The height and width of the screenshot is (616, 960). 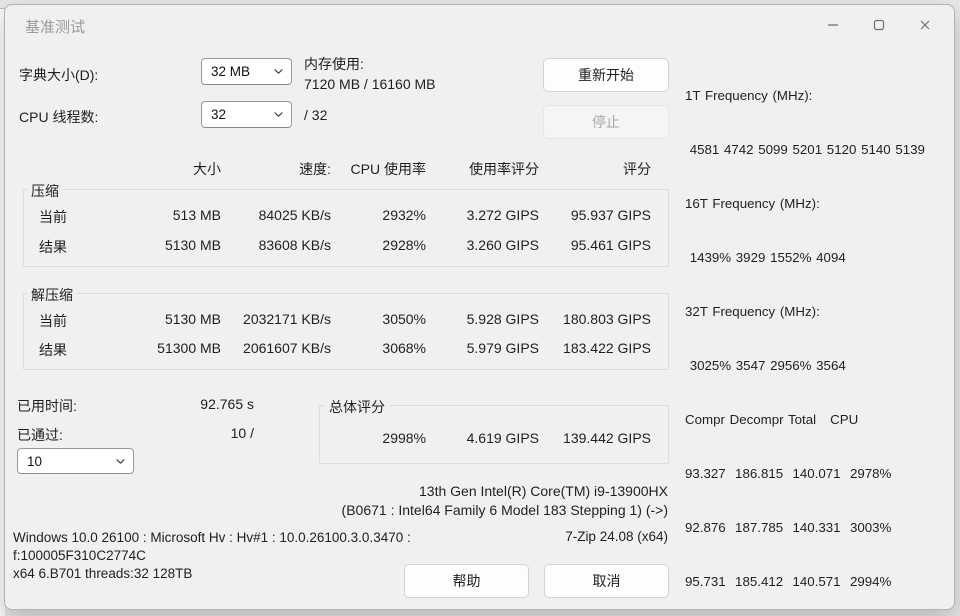 I want to click on rating-value: 183.422 GIPS, so click(x=607, y=348).